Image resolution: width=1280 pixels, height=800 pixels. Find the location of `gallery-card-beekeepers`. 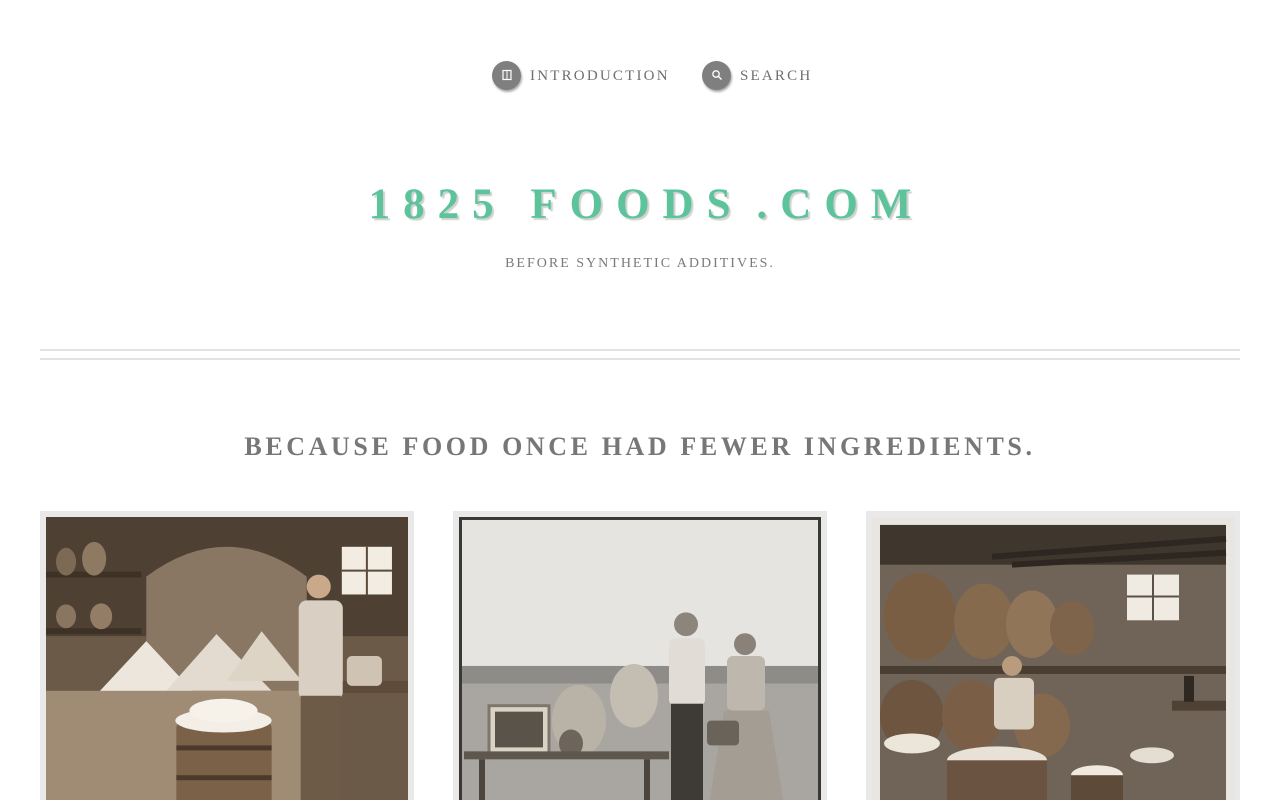

gallery-card-beekeepers is located at coordinates (640, 655).